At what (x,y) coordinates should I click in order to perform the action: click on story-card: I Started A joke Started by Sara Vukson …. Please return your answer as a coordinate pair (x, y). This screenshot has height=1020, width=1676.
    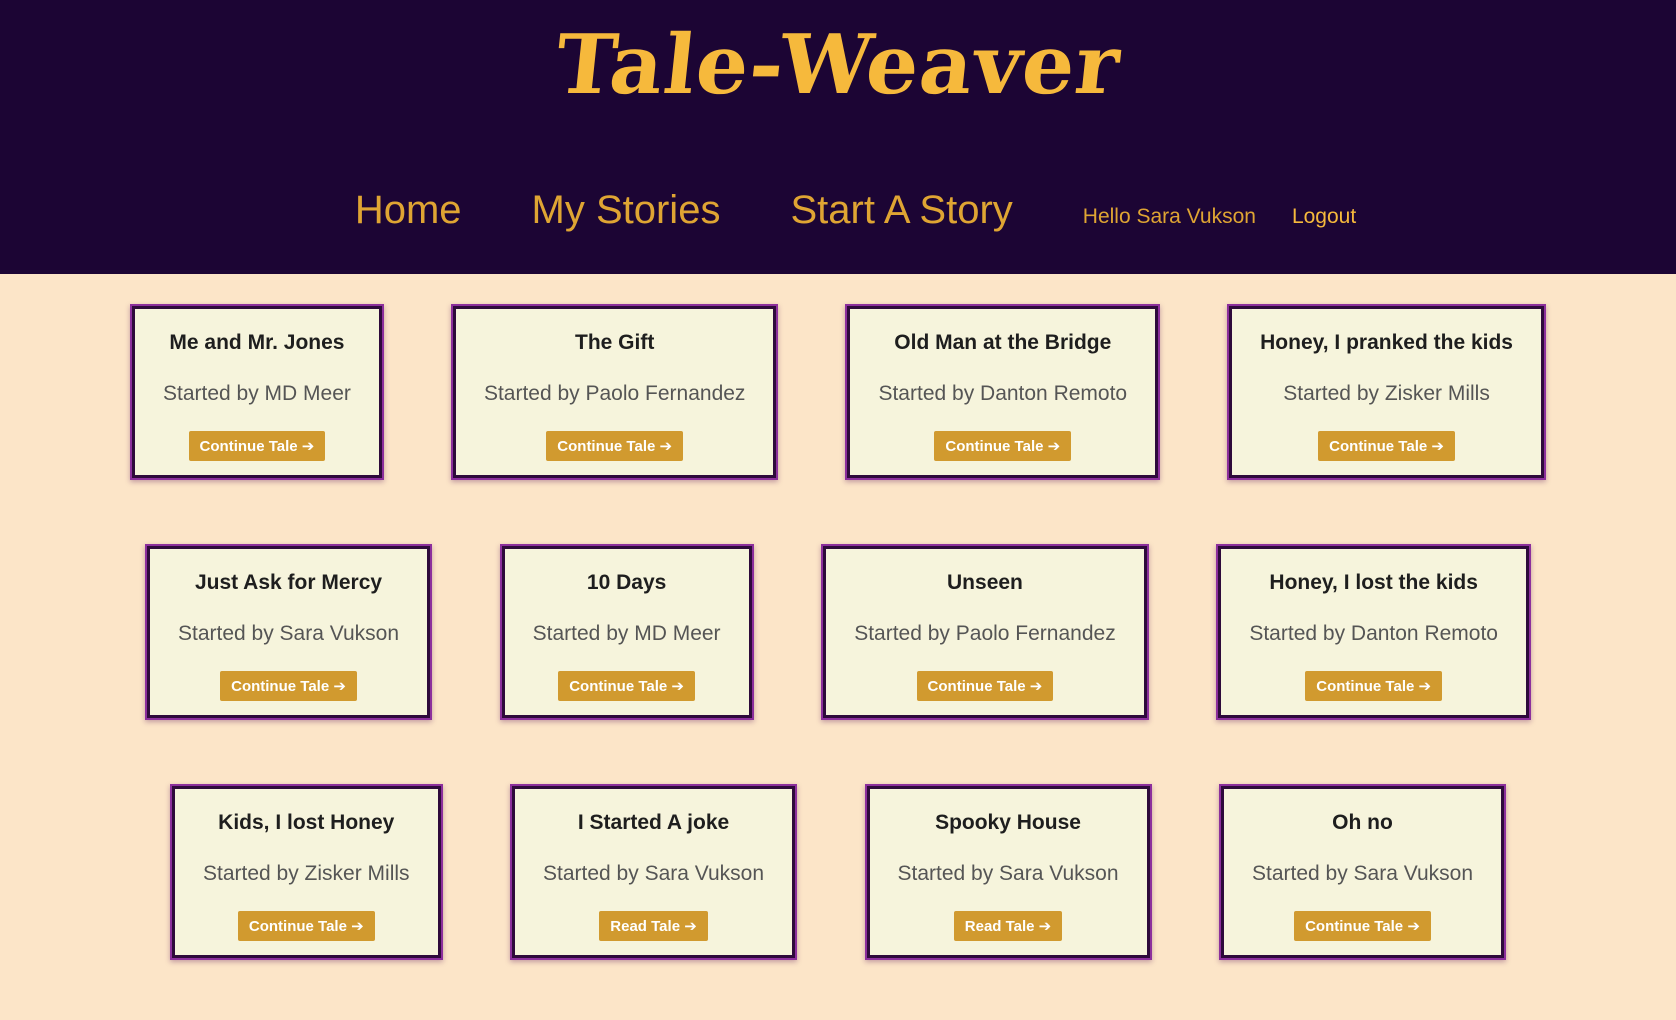
    Looking at the image, I should click on (654, 872).